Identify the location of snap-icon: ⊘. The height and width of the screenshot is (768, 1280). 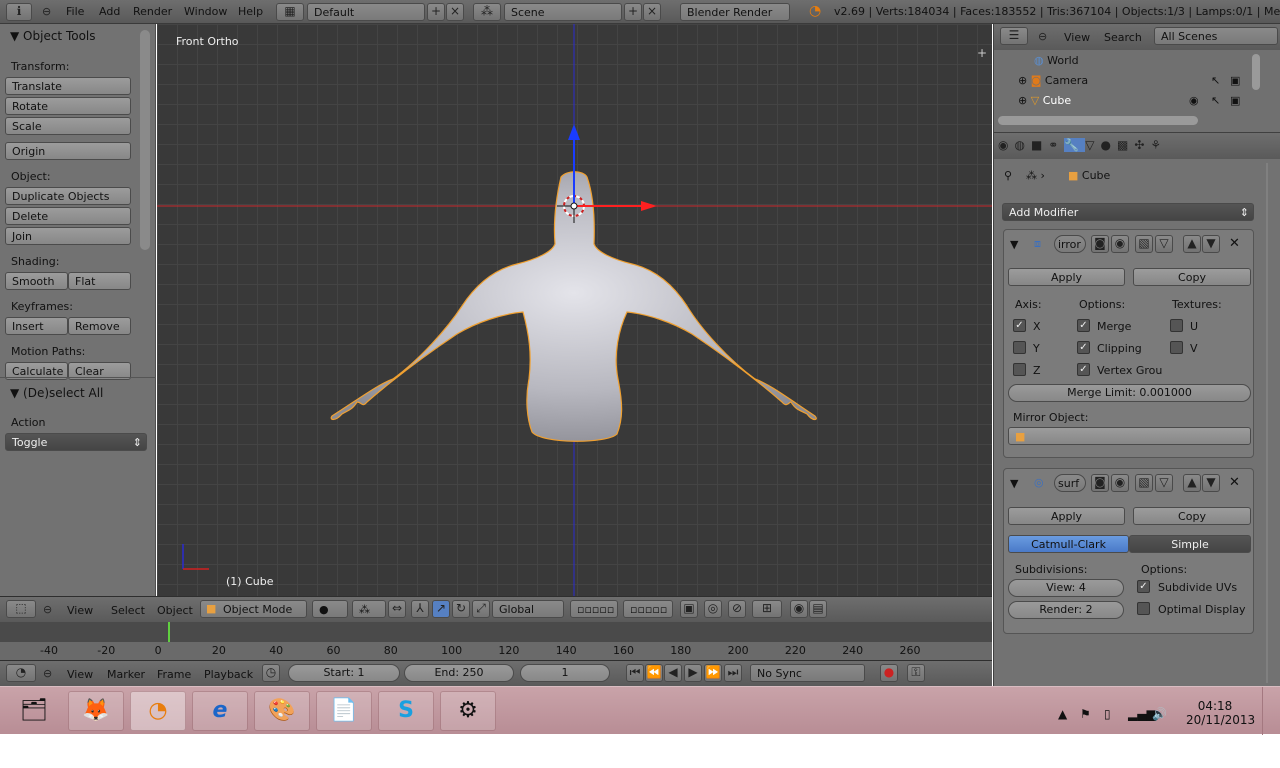
(737, 609).